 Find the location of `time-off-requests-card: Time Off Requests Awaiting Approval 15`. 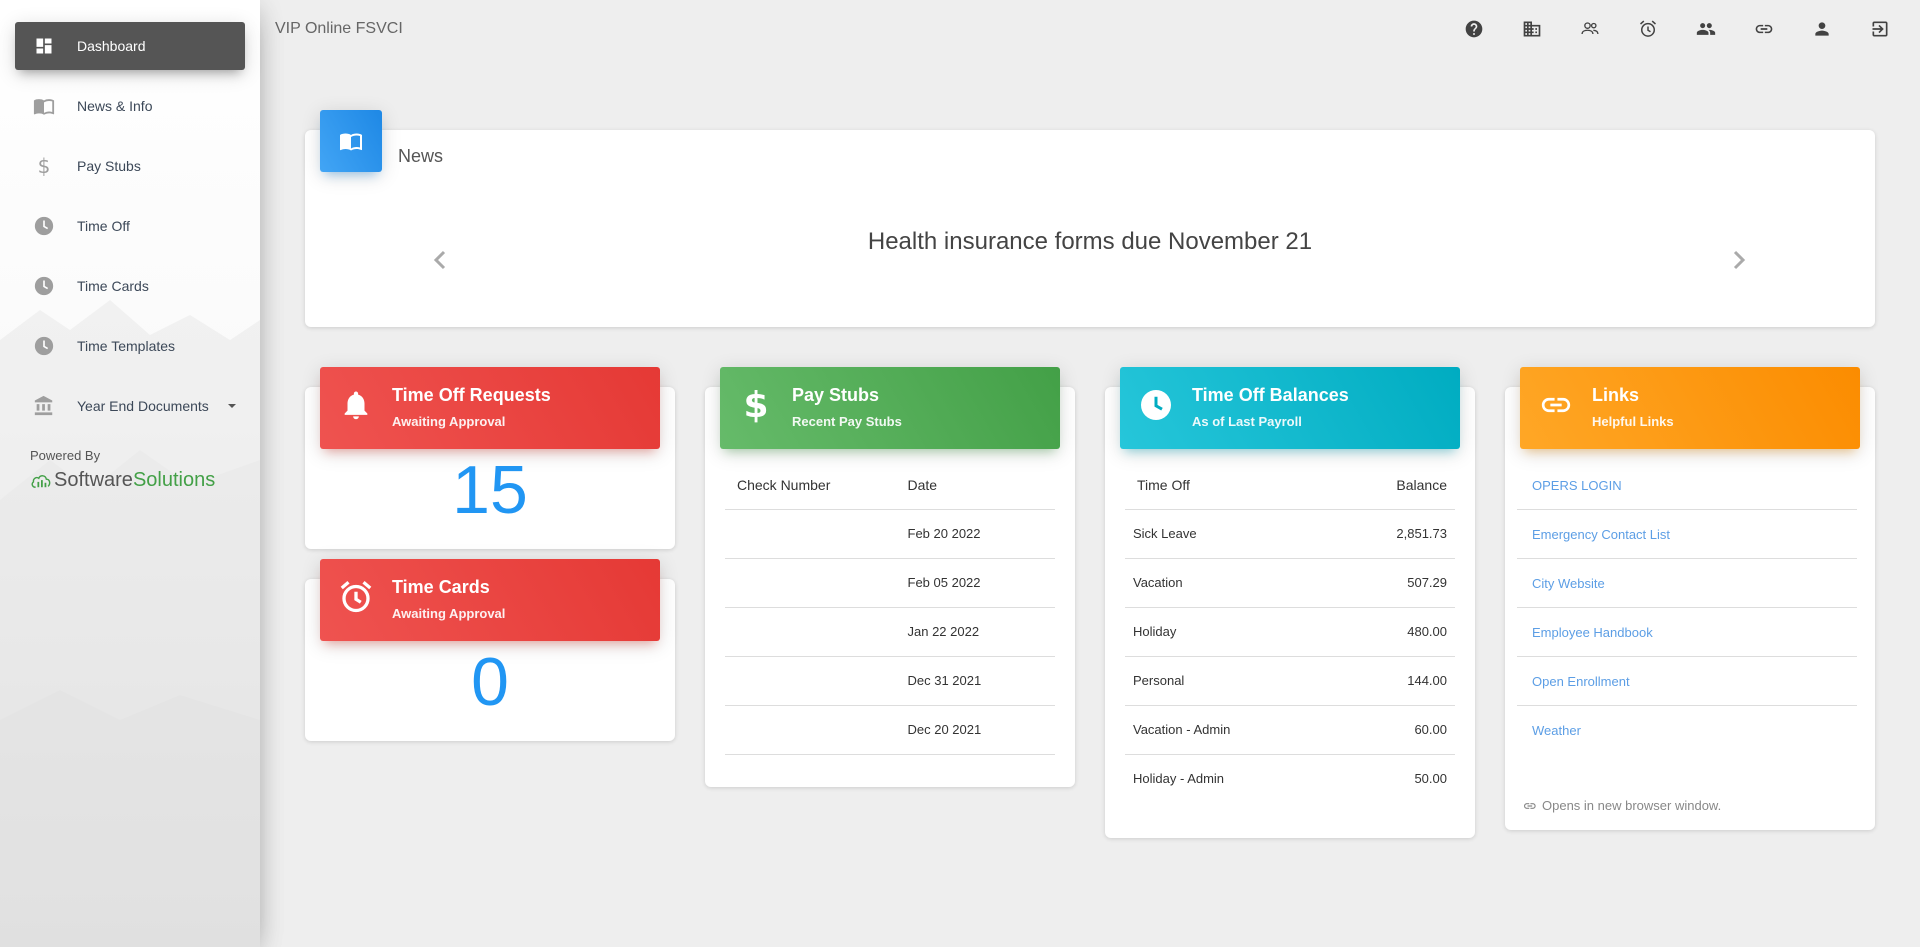

time-off-requests-card: Time Off Requests Awaiting Approval 15 is located at coordinates (490, 458).